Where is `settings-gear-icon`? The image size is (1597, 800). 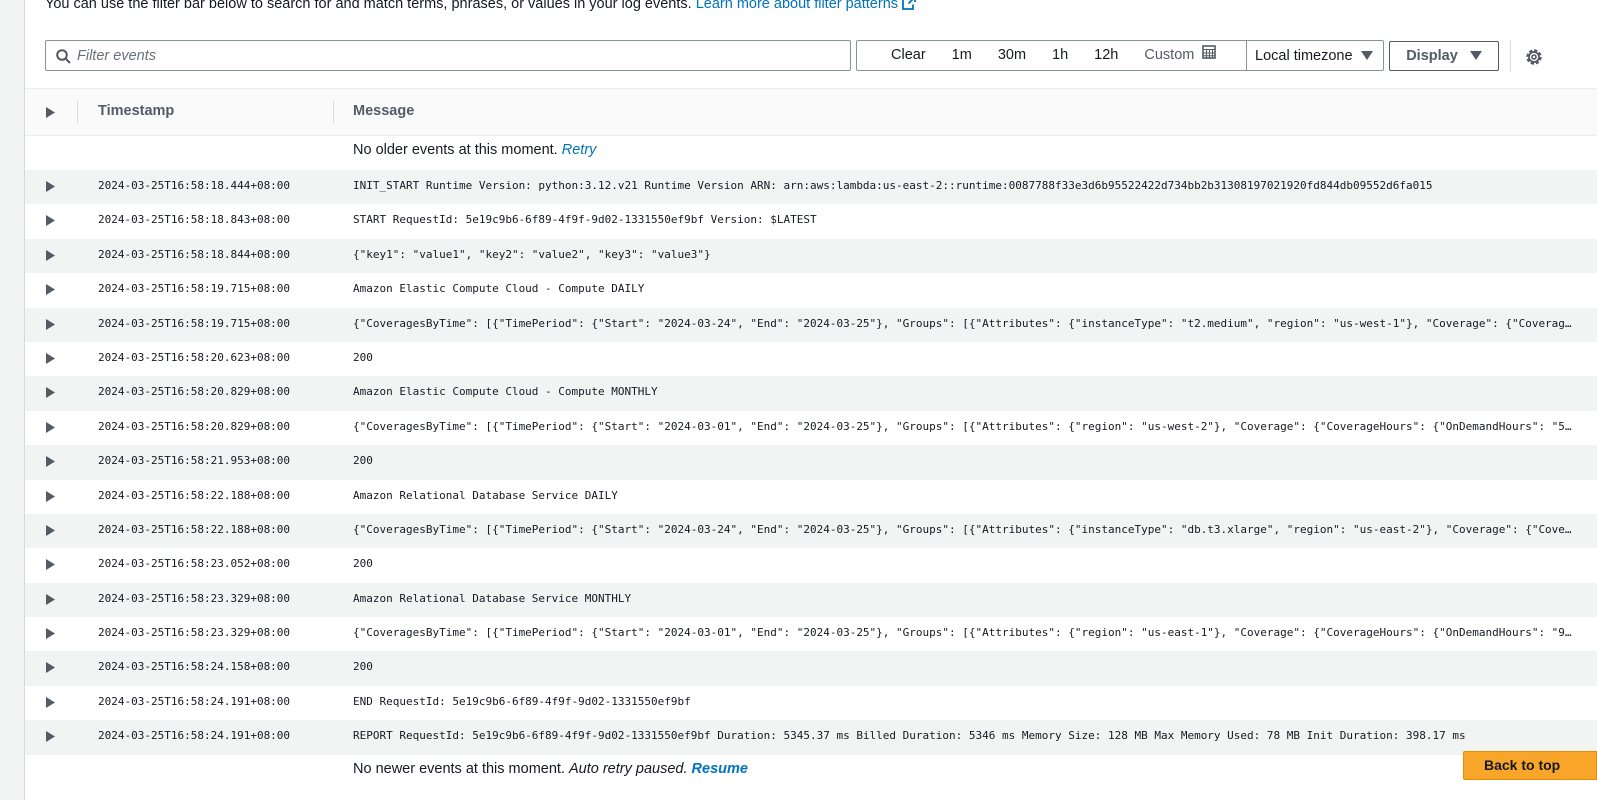 settings-gear-icon is located at coordinates (1534, 59).